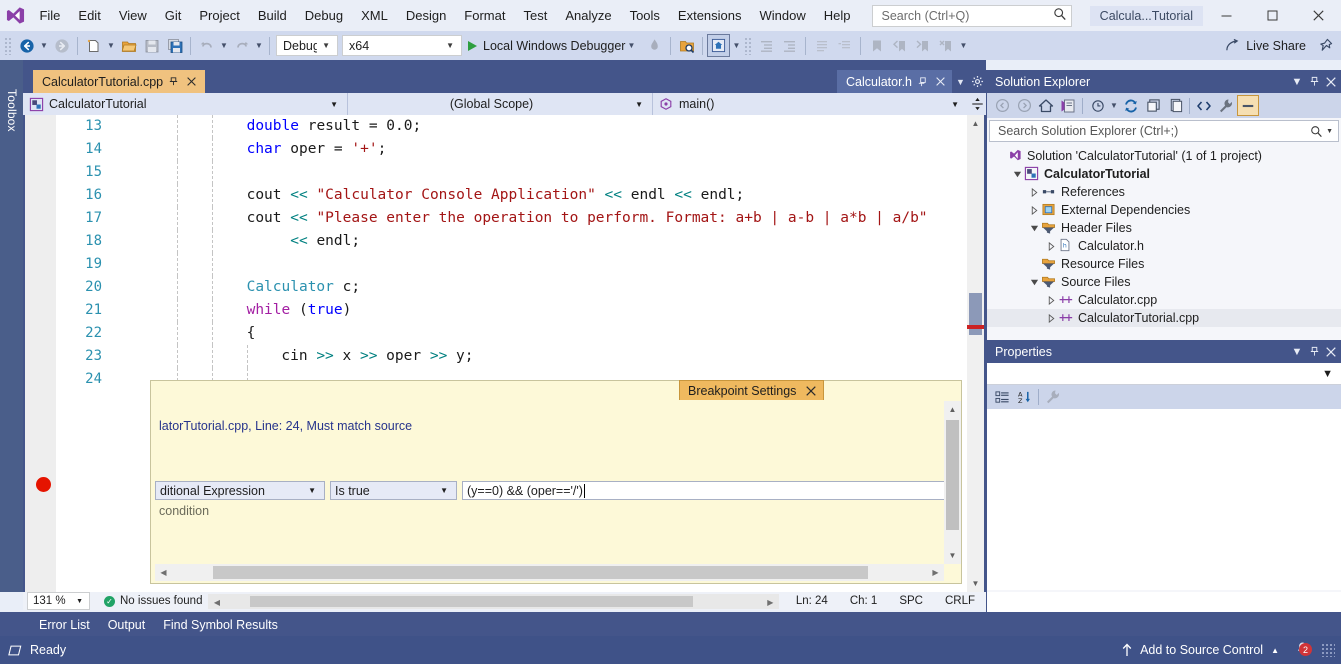 The width and height of the screenshot is (1341, 664). I want to click on pending-changes-icon, so click(1068, 105).